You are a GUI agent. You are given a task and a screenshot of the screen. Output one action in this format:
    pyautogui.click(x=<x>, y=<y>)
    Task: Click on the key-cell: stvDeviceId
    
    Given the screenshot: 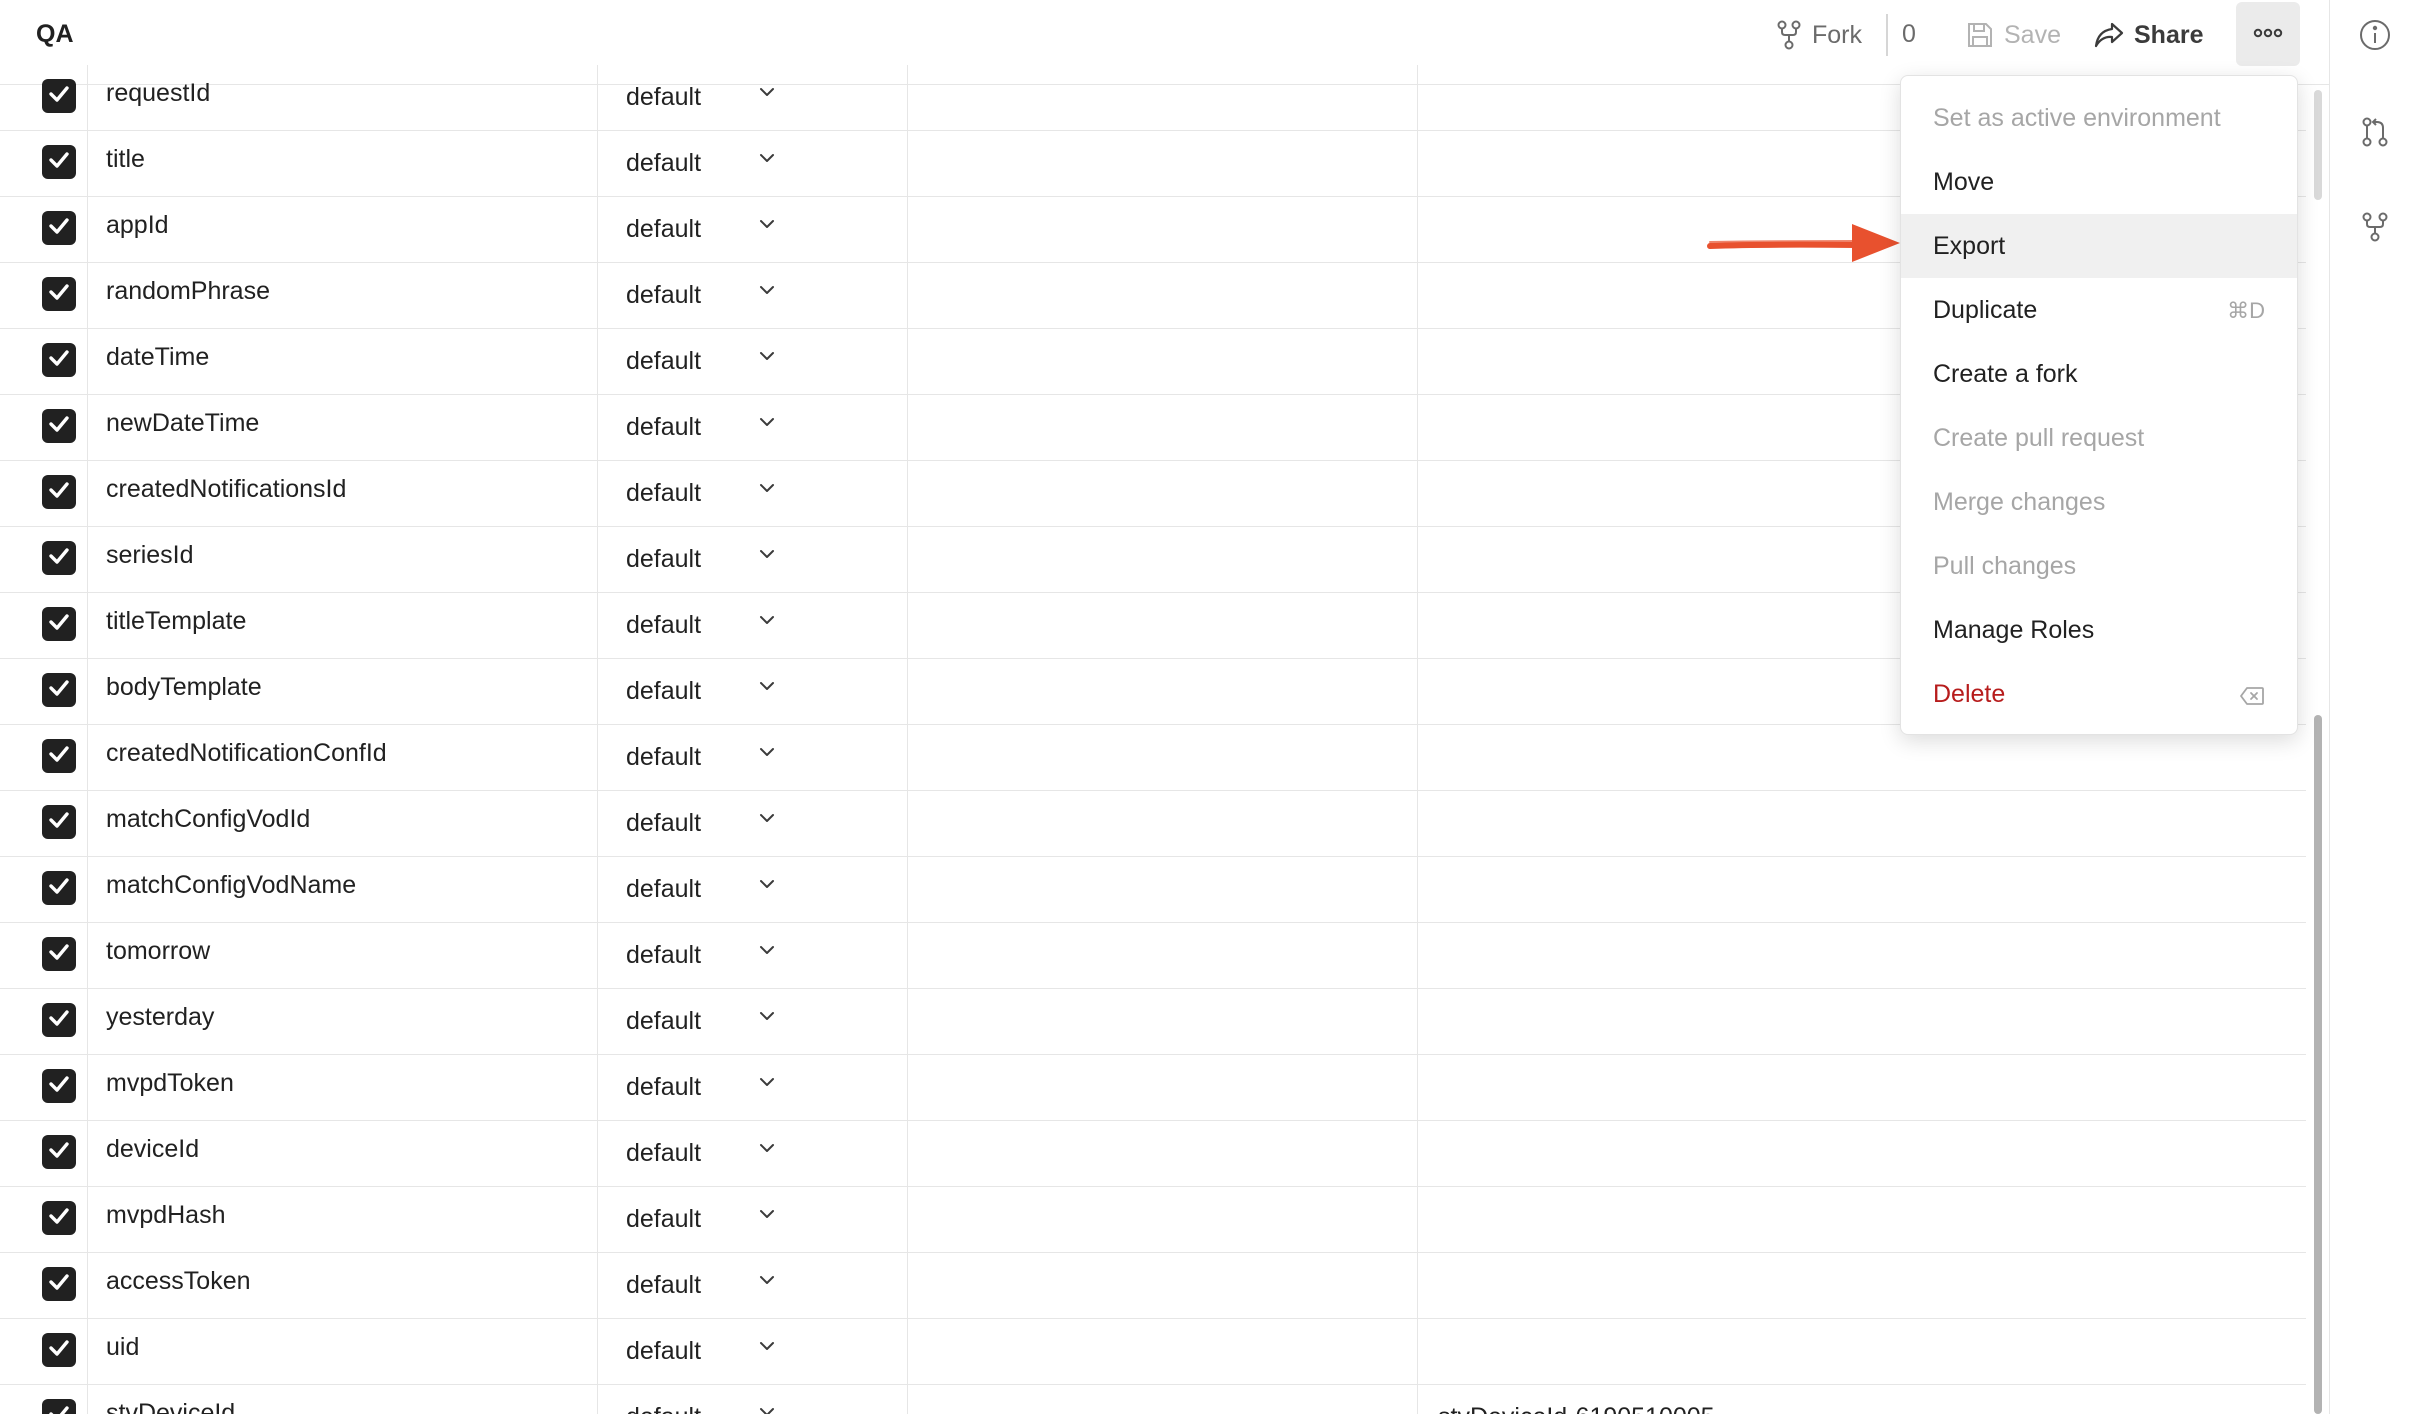 What is the action you would take?
    pyautogui.click(x=343, y=1399)
    